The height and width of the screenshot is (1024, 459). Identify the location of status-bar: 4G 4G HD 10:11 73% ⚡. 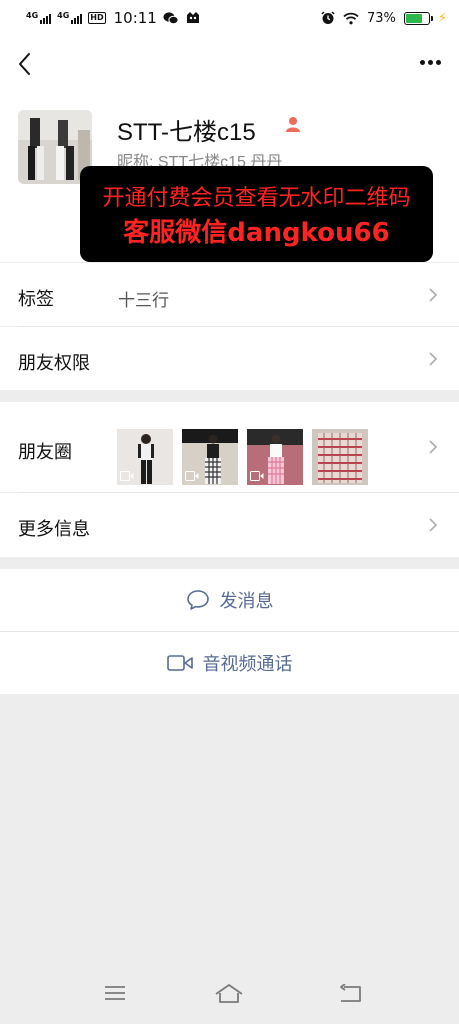
(229, 18).